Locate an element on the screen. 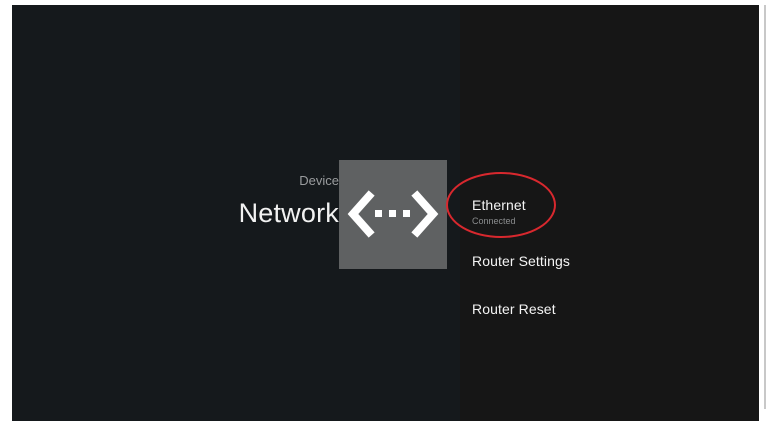 This screenshot has height=423, width=769. menu-item-label: Router Reset is located at coordinates (514, 309).